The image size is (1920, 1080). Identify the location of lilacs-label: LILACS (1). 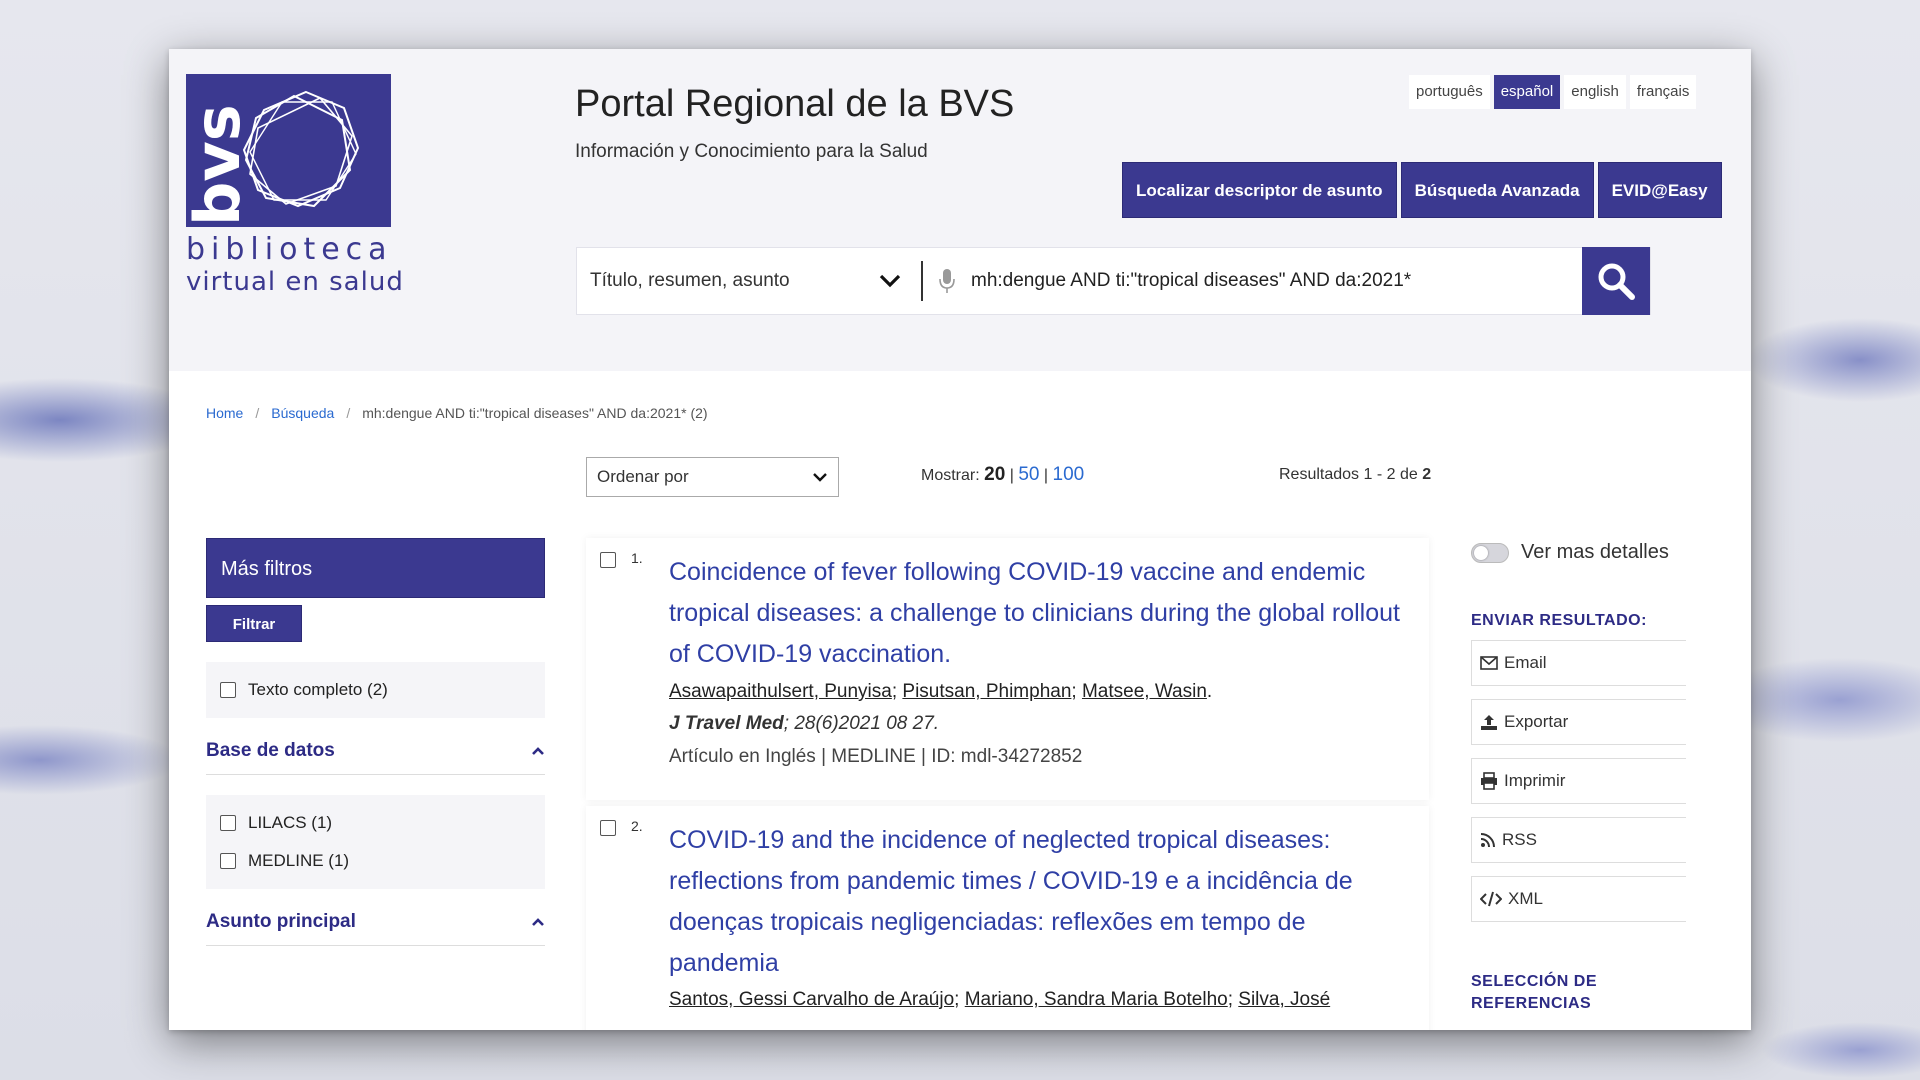
(290, 822).